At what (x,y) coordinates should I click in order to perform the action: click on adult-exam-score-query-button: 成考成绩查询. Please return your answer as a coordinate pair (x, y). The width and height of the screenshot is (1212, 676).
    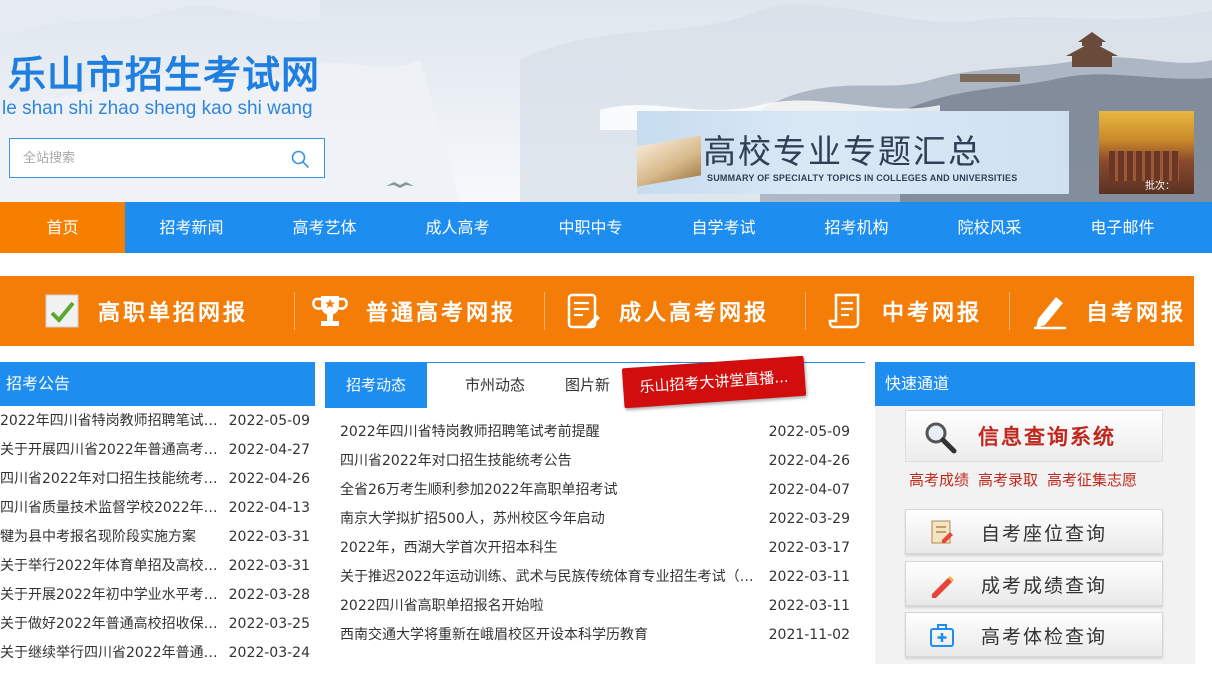
    Looking at the image, I should click on (1034, 583).